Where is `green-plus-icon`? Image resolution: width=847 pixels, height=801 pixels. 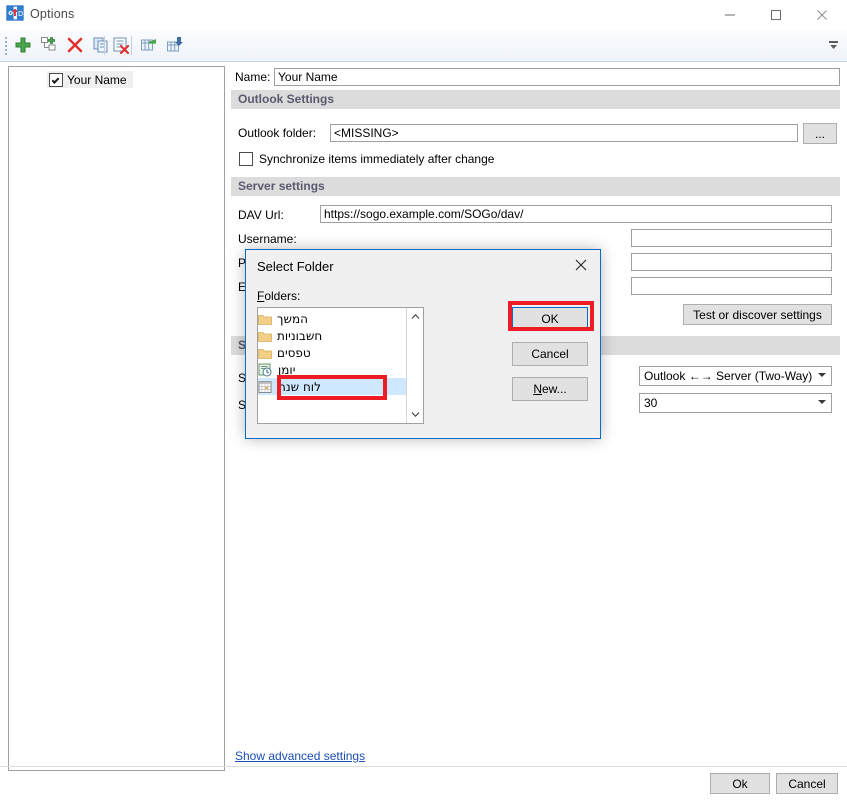
green-plus-icon is located at coordinates (23, 45).